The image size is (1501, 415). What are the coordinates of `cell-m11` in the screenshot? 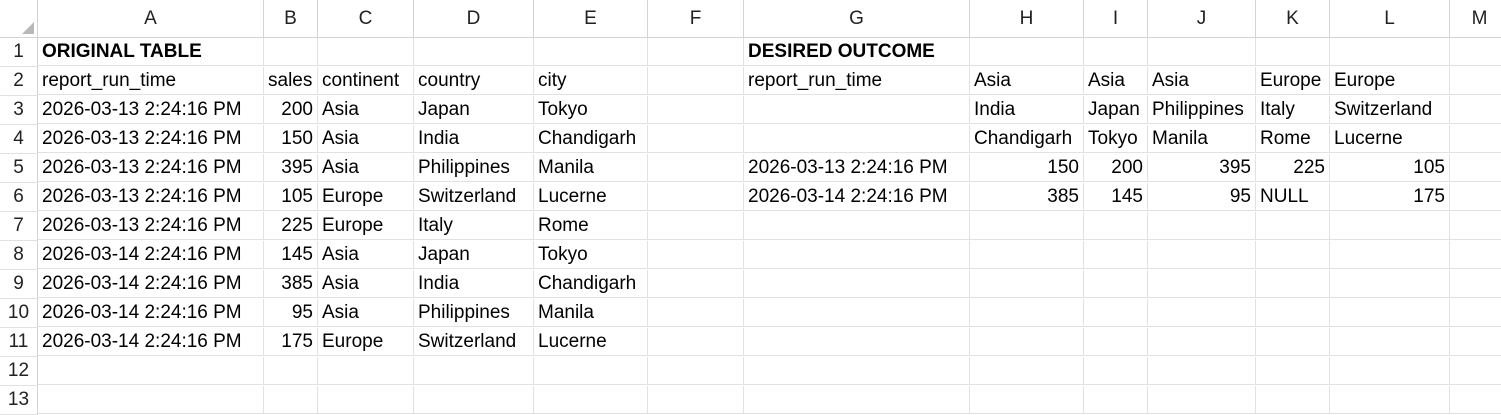 It's located at (1475, 342).